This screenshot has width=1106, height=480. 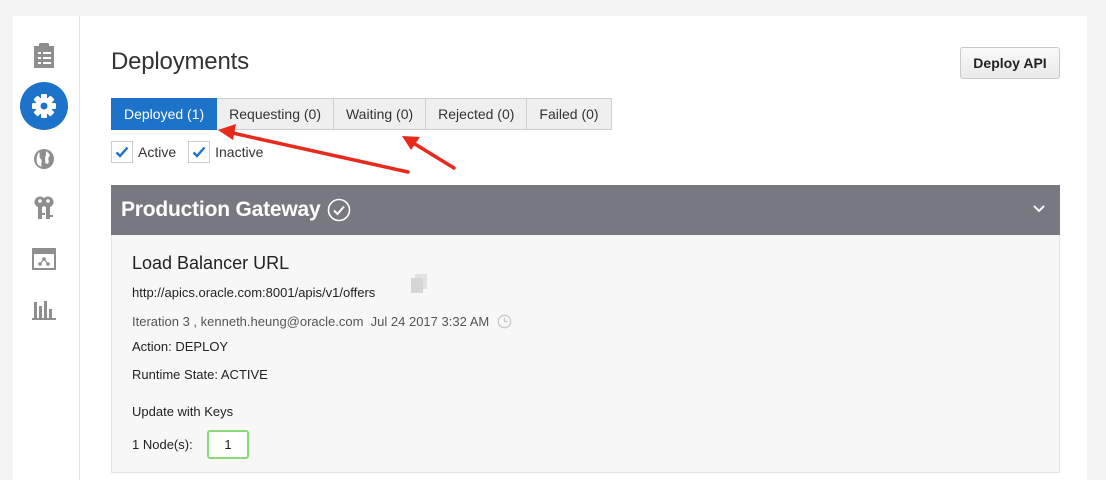 I want to click on status-filters: Active Inactive, so click(x=193, y=152).